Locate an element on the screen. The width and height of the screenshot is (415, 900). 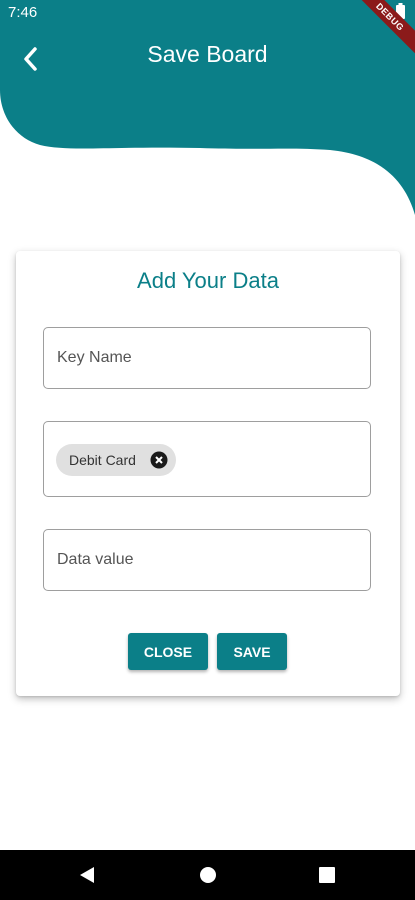
category-field: Debit Card is located at coordinates (207, 459).